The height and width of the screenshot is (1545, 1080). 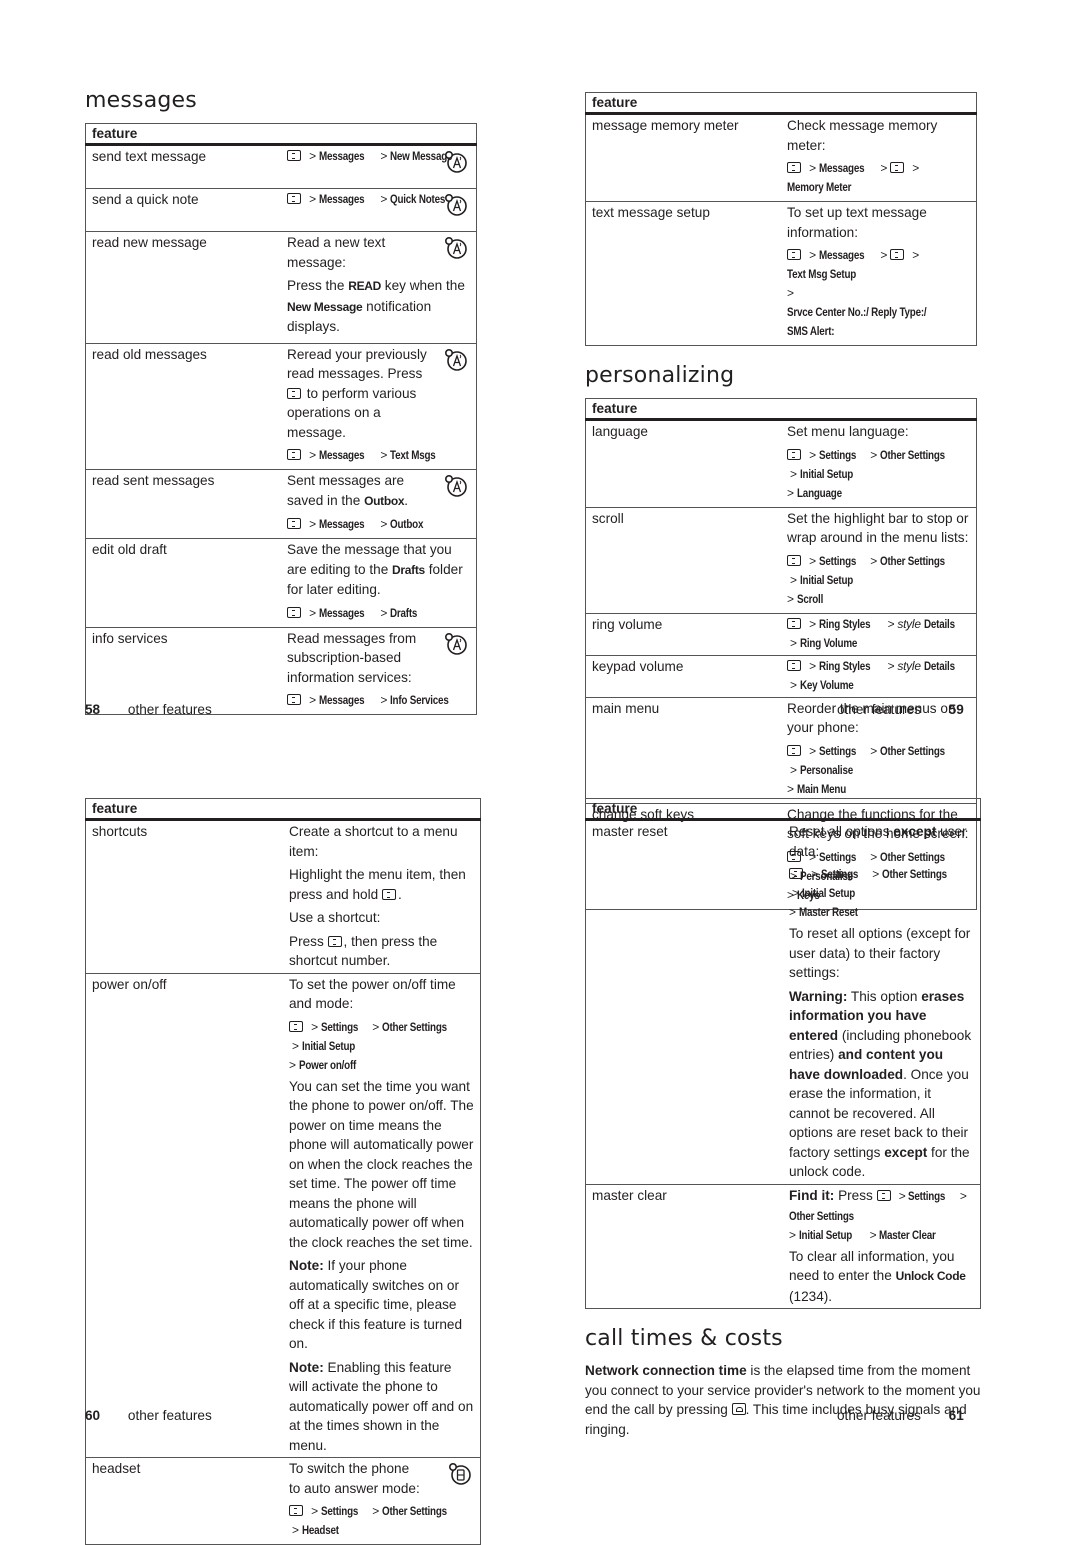 What do you see at coordinates (93, 1415) in the screenshot?
I see `page-number: 60` at bounding box center [93, 1415].